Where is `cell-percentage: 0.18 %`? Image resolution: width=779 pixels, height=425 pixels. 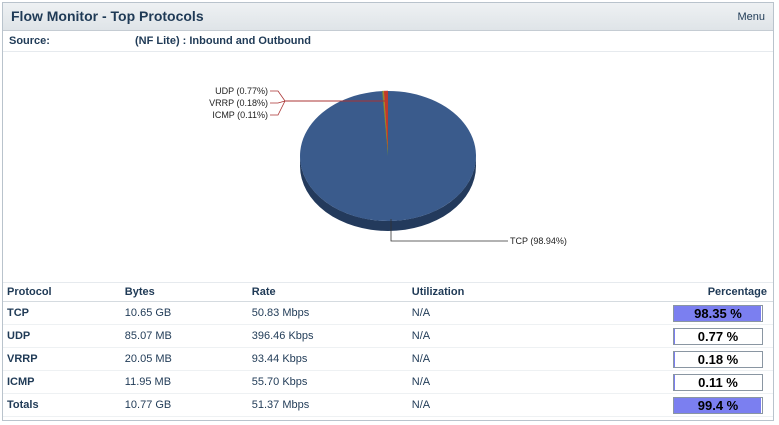 cell-percentage: 0.18 % is located at coordinates (721, 359).